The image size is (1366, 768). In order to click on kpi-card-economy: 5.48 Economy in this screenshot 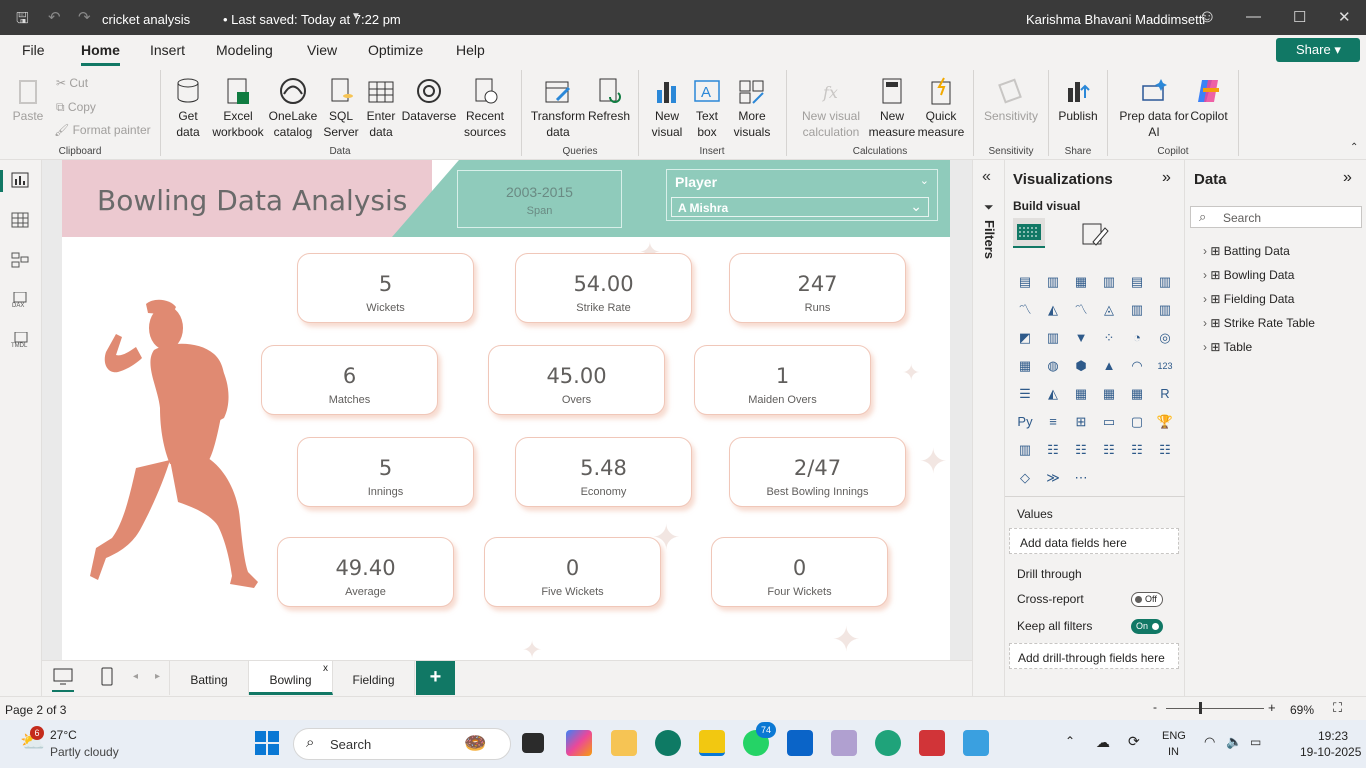, I will do `click(603, 472)`.